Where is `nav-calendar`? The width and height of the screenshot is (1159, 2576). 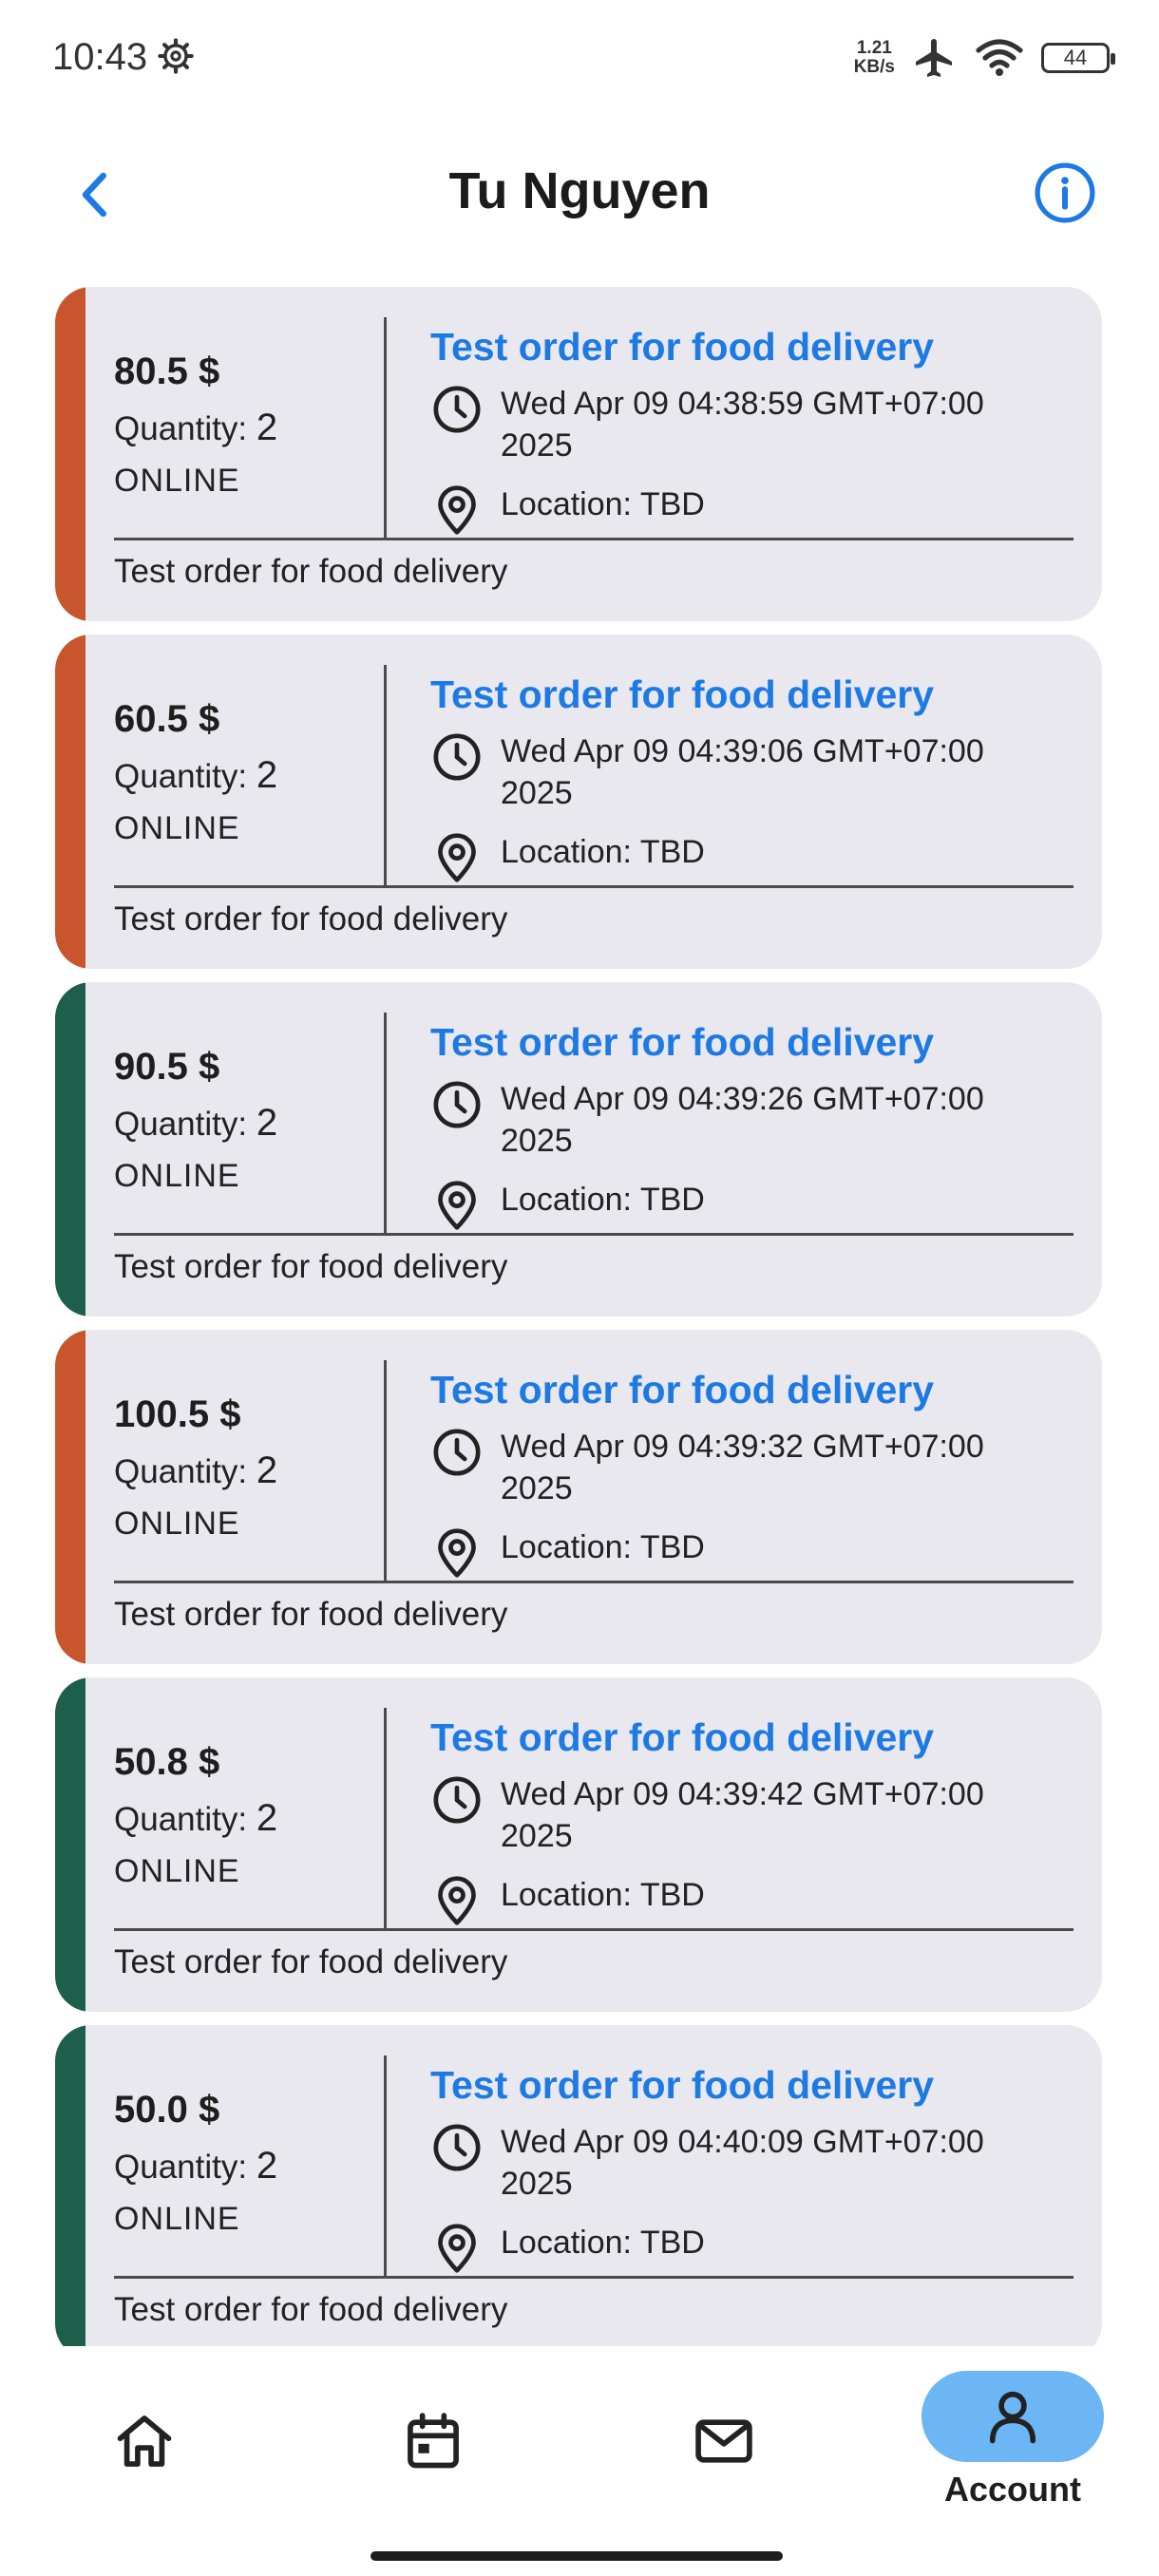 nav-calendar is located at coordinates (433, 2427).